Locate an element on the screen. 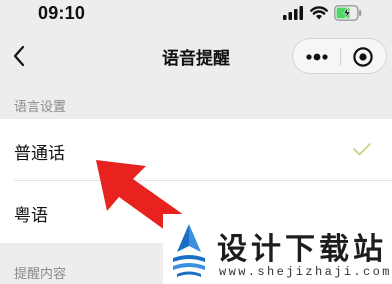  check-icon is located at coordinates (362, 149).